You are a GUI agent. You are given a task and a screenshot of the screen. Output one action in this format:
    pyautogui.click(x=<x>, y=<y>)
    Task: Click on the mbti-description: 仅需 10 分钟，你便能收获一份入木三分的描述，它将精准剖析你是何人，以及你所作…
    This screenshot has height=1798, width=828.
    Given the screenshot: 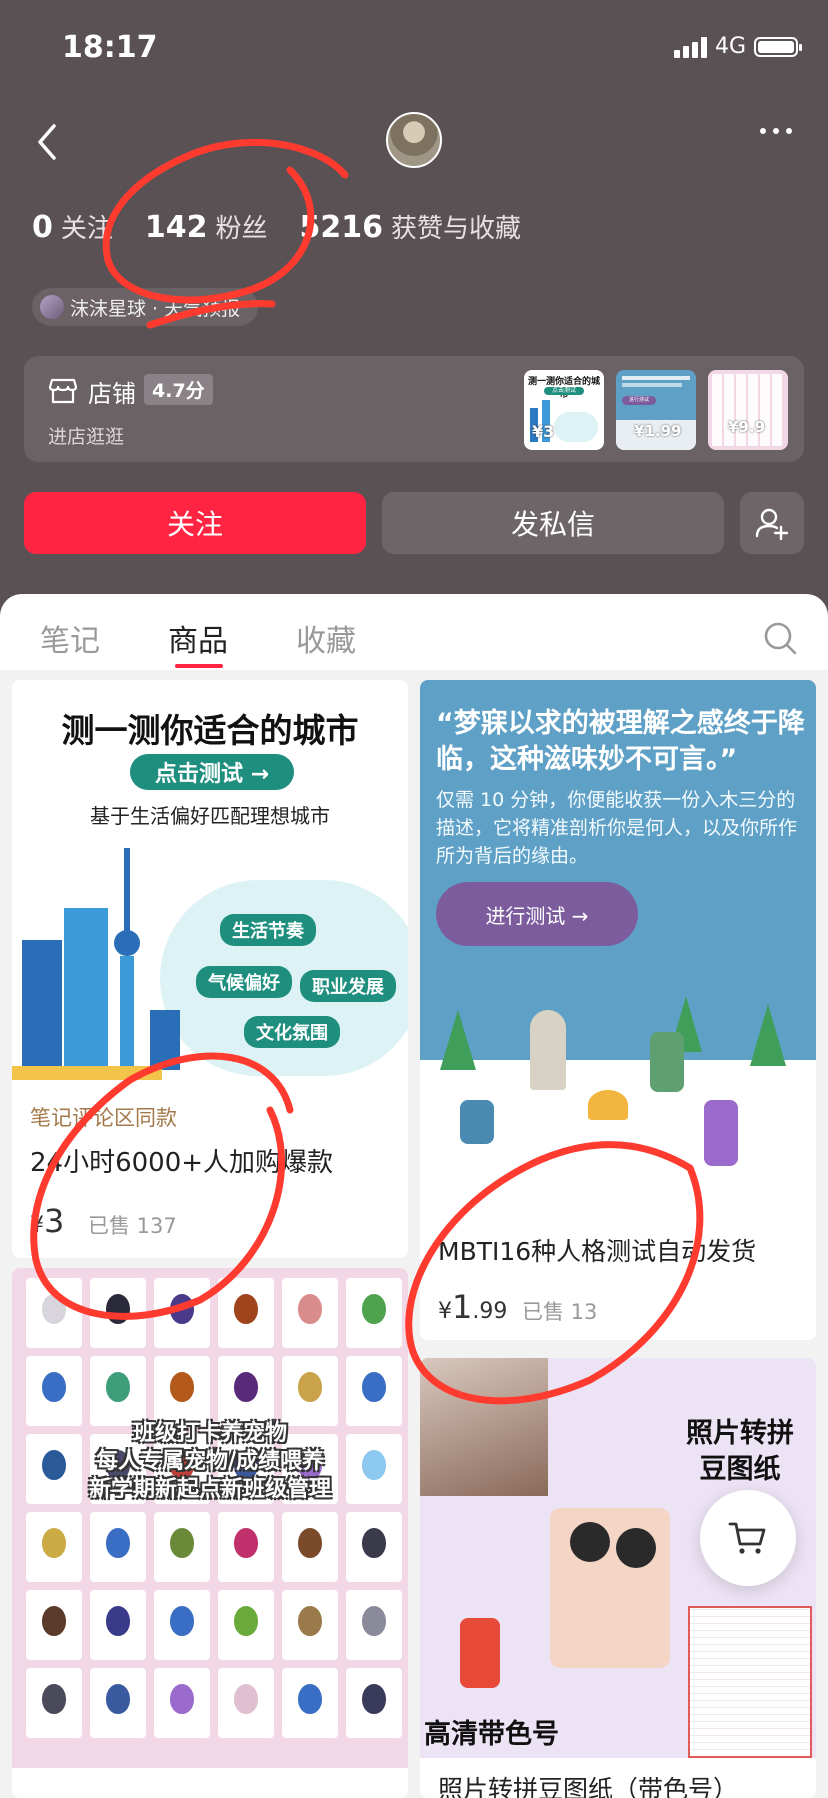 What is the action you would take?
    pyautogui.click(x=617, y=828)
    